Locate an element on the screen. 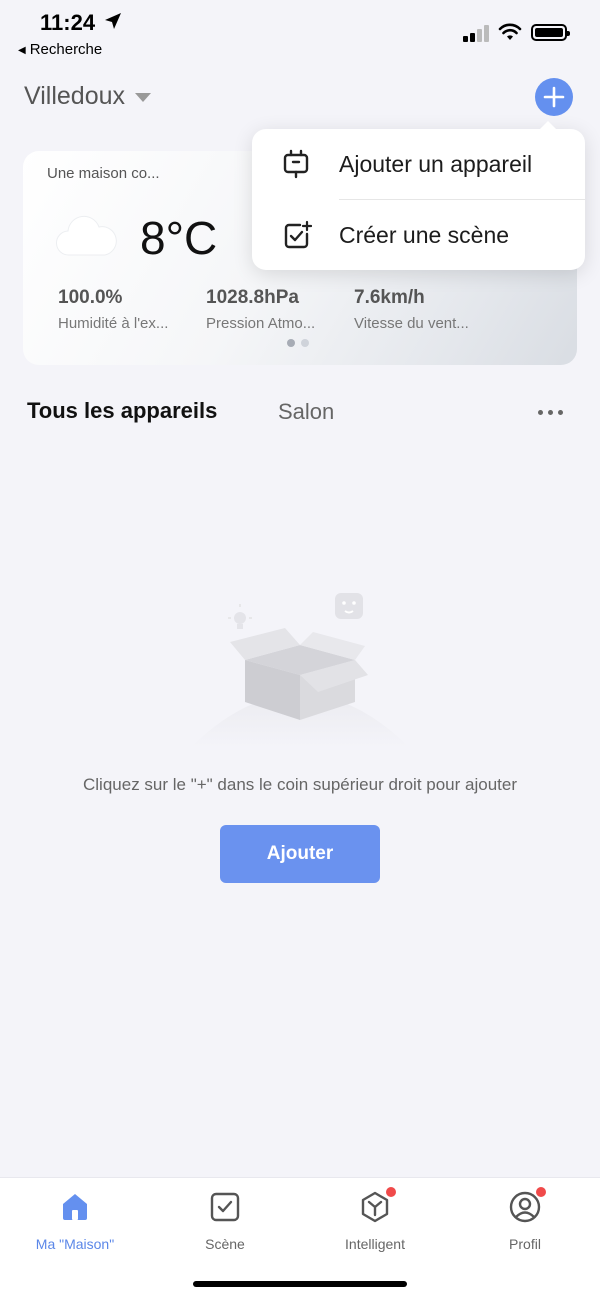 Image resolution: width=600 pixels, height=1299 pixels. back-triangle-icon: ◀ is located at coordinates (22, 50).